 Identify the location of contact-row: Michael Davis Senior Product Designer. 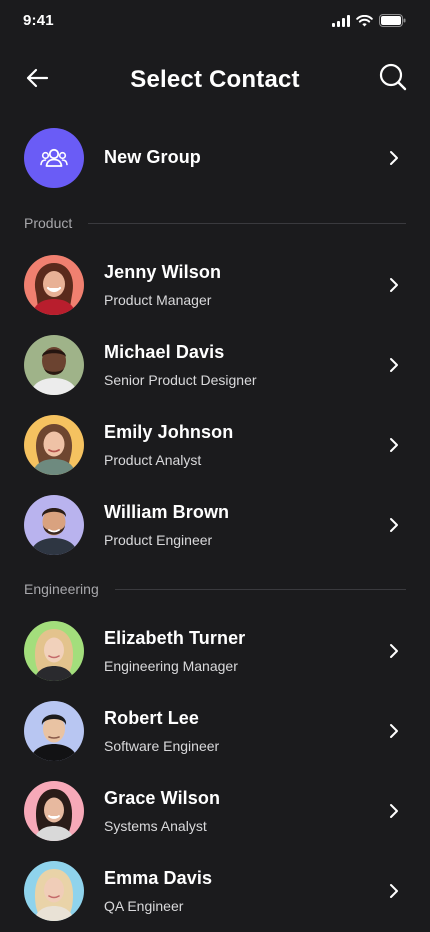
(215, 365).